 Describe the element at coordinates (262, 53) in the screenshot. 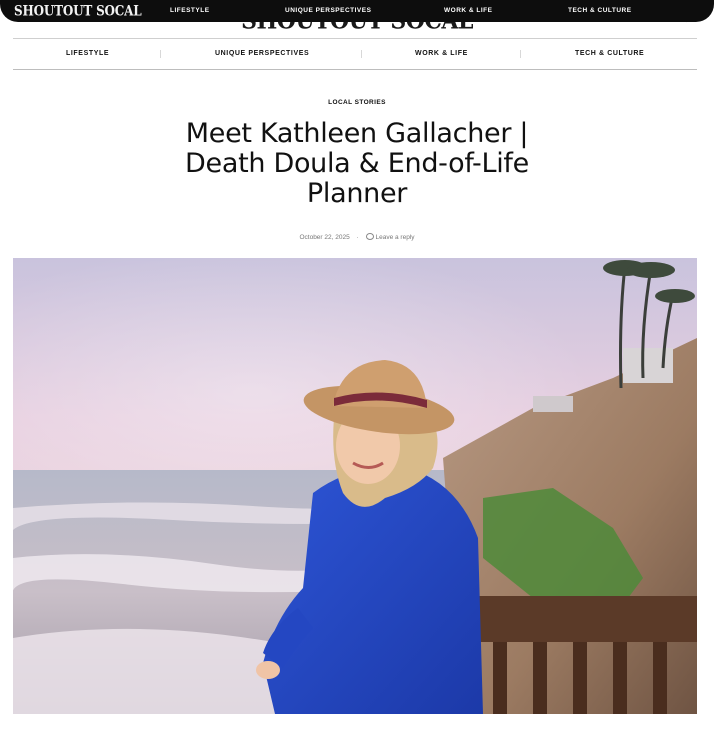

I see `nav-unique-perspectives: UNIQUE PERSPECTIVES` at that location.